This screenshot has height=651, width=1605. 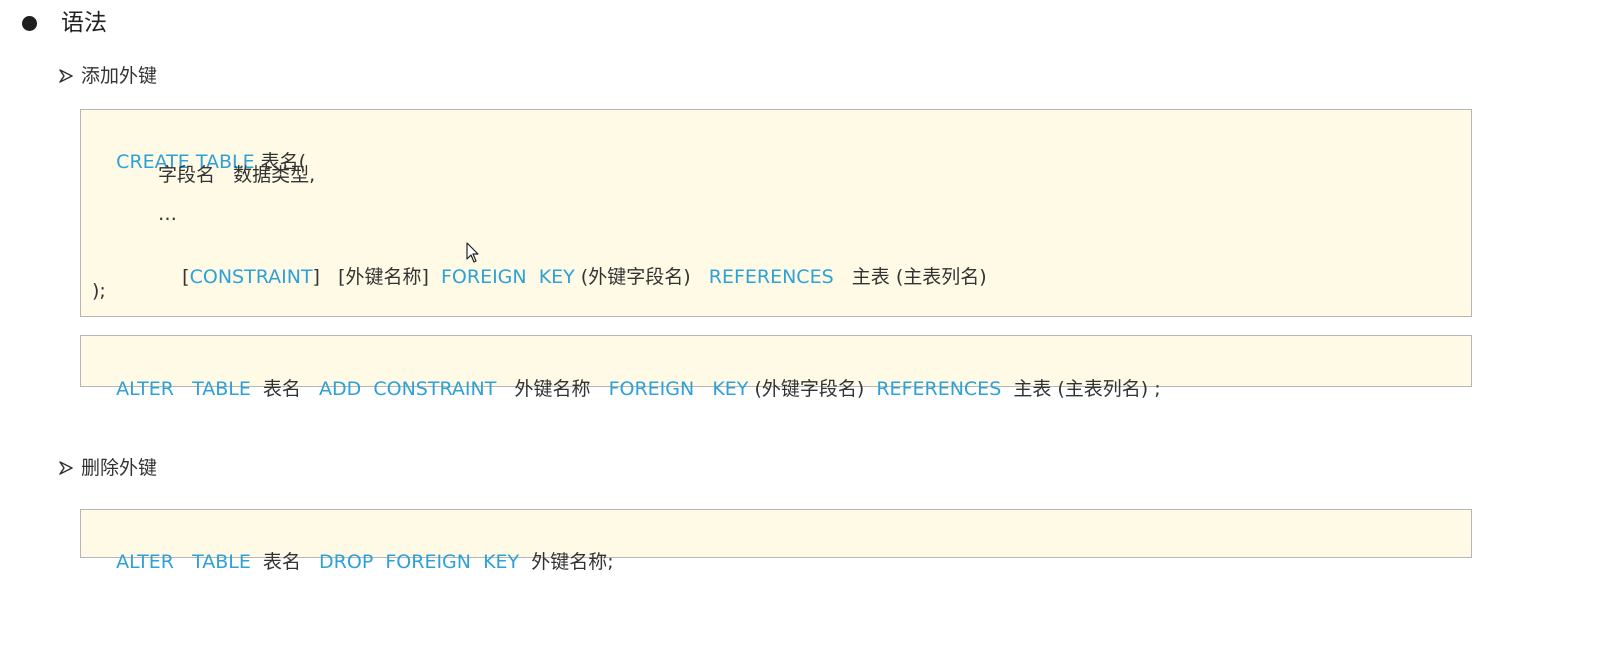 What do you see at coordinates (566, 562) in the screenshot?
I see `code-text: 外键名称;` at bounding box center [566, 562].